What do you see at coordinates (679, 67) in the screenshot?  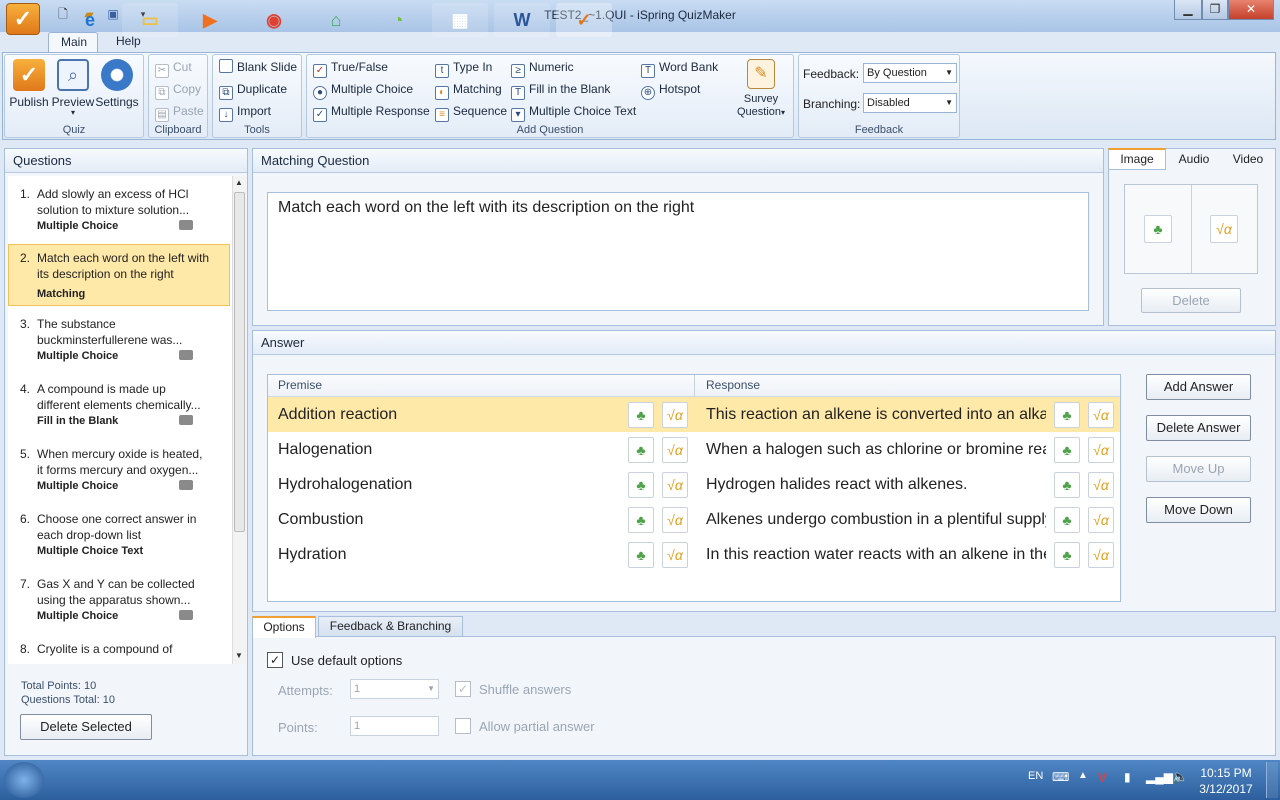 I see `word-bank-button: T Word Bank` at bounding box center [679, 67].